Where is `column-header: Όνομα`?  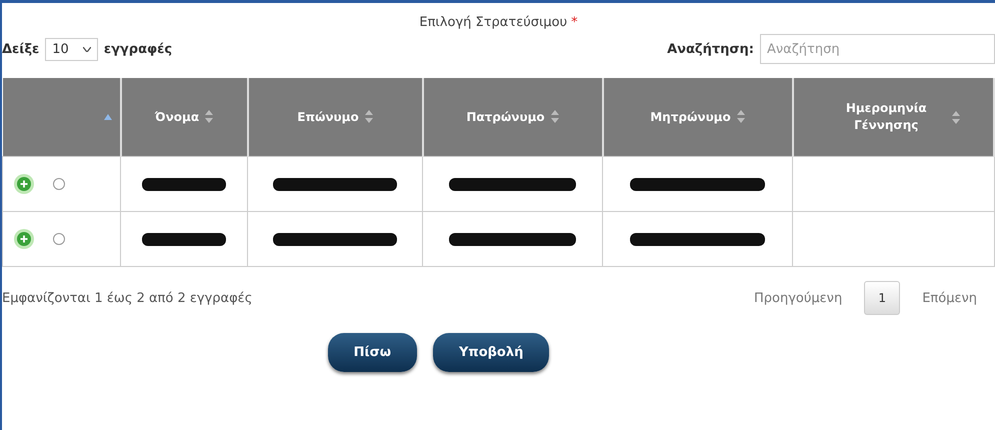
column-header: Όνομα is located at coordinates (184, 117).